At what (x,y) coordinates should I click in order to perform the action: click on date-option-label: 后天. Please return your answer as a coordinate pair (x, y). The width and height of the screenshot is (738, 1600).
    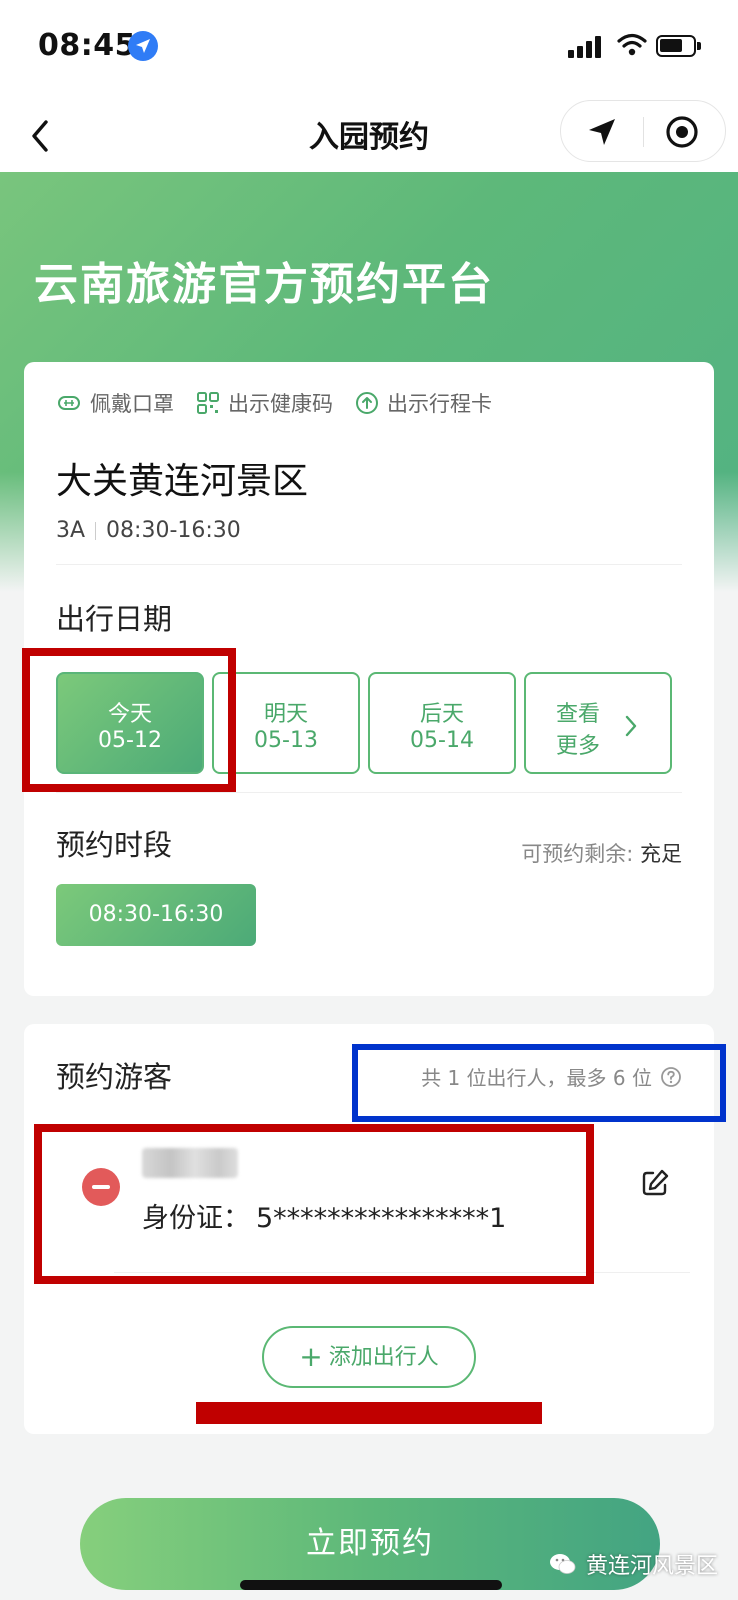
    Looking at the image, I should click on (441, 714).